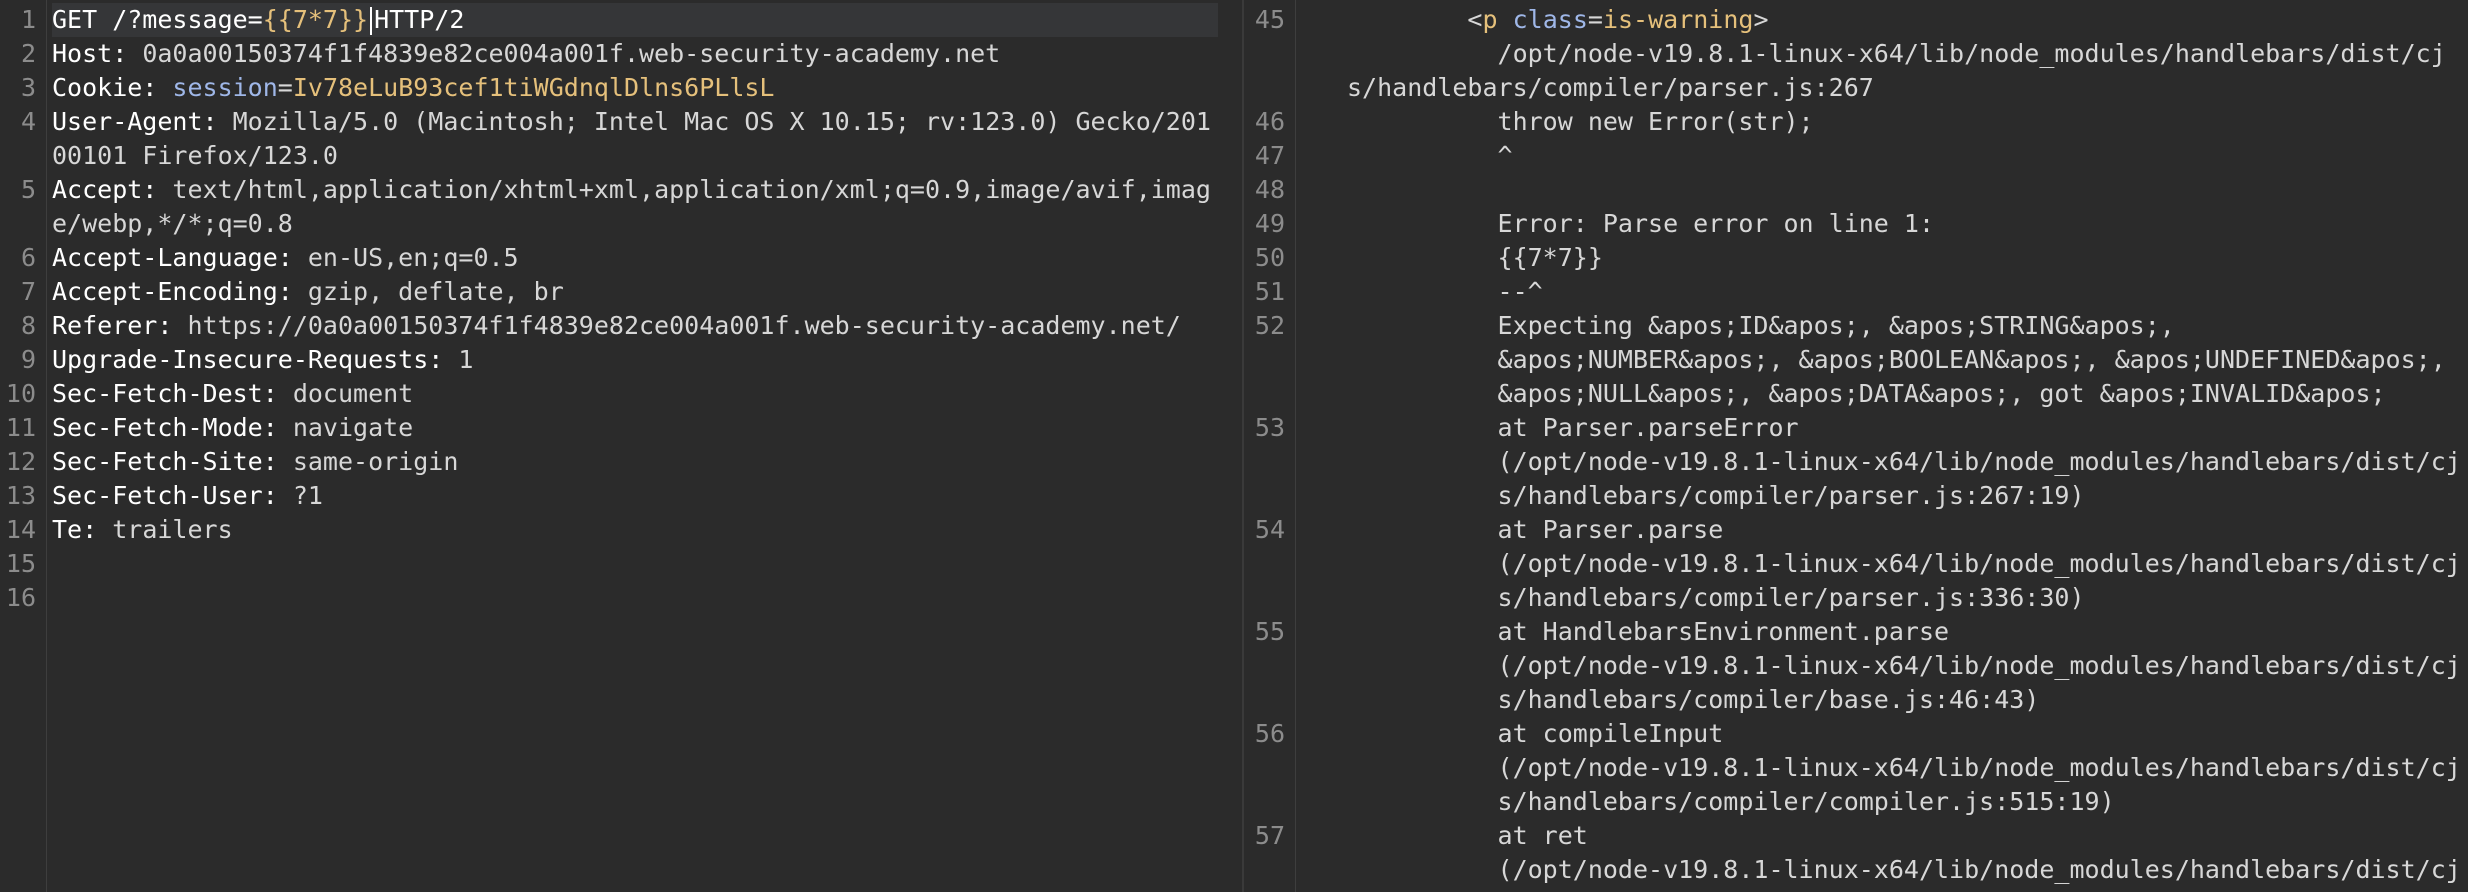 The height and width of the screenshot is (892, 2468). I want to click on request-line: 11 Sec-Fetch-Mode: navigate, so click(621, 428).